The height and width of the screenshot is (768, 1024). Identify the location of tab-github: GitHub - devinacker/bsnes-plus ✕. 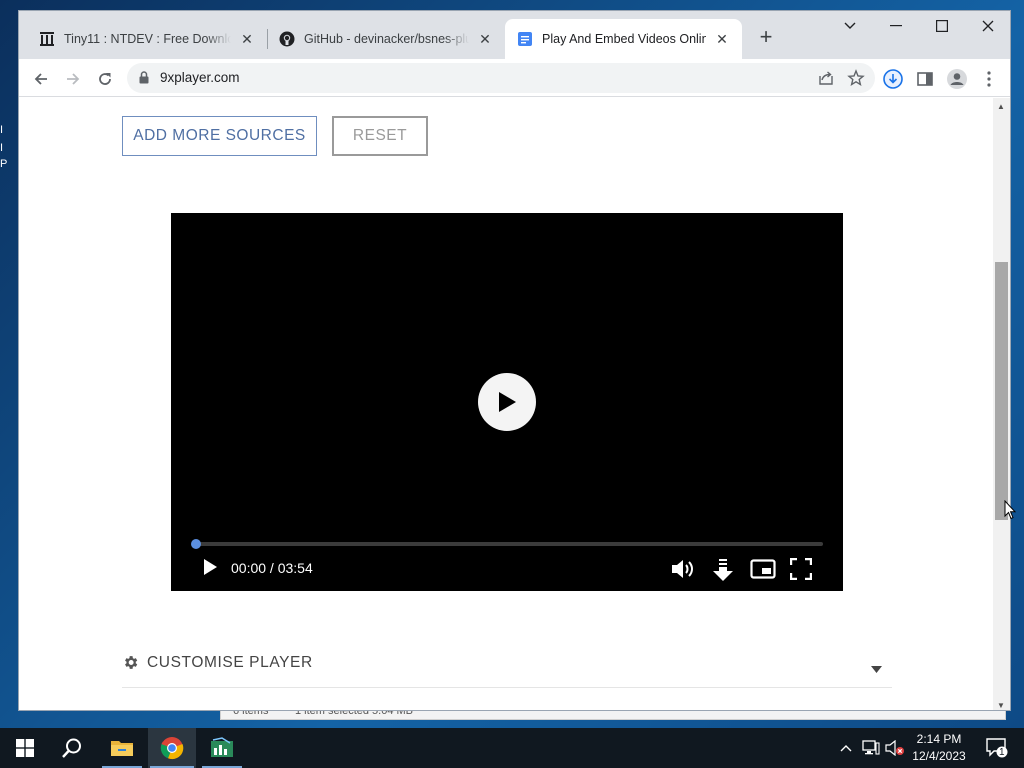
(386, 39).